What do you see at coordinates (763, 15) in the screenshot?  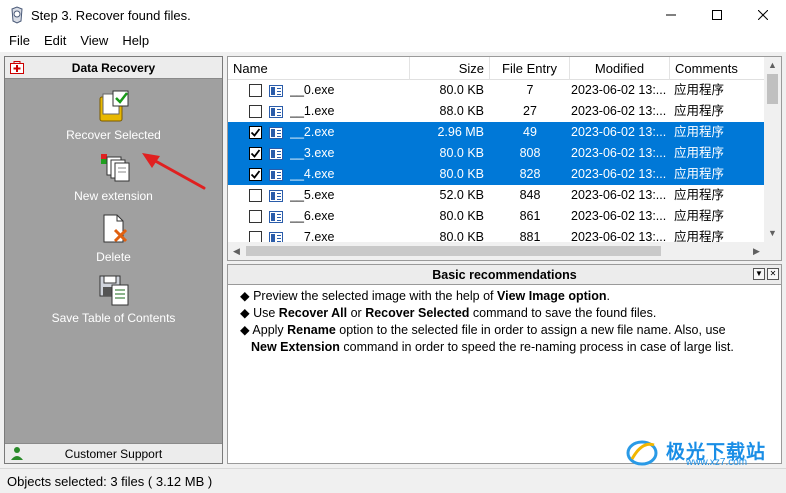 I see `close-icon` at bounding box center [763, 15].